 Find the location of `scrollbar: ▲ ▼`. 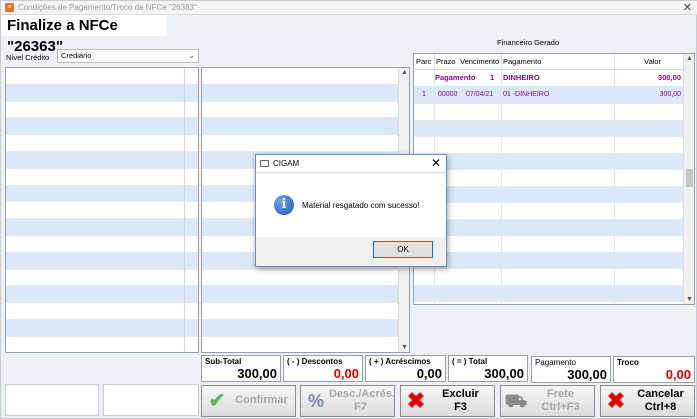

scrollbar: ▲ ▼ is located at coordinates (688, 179).